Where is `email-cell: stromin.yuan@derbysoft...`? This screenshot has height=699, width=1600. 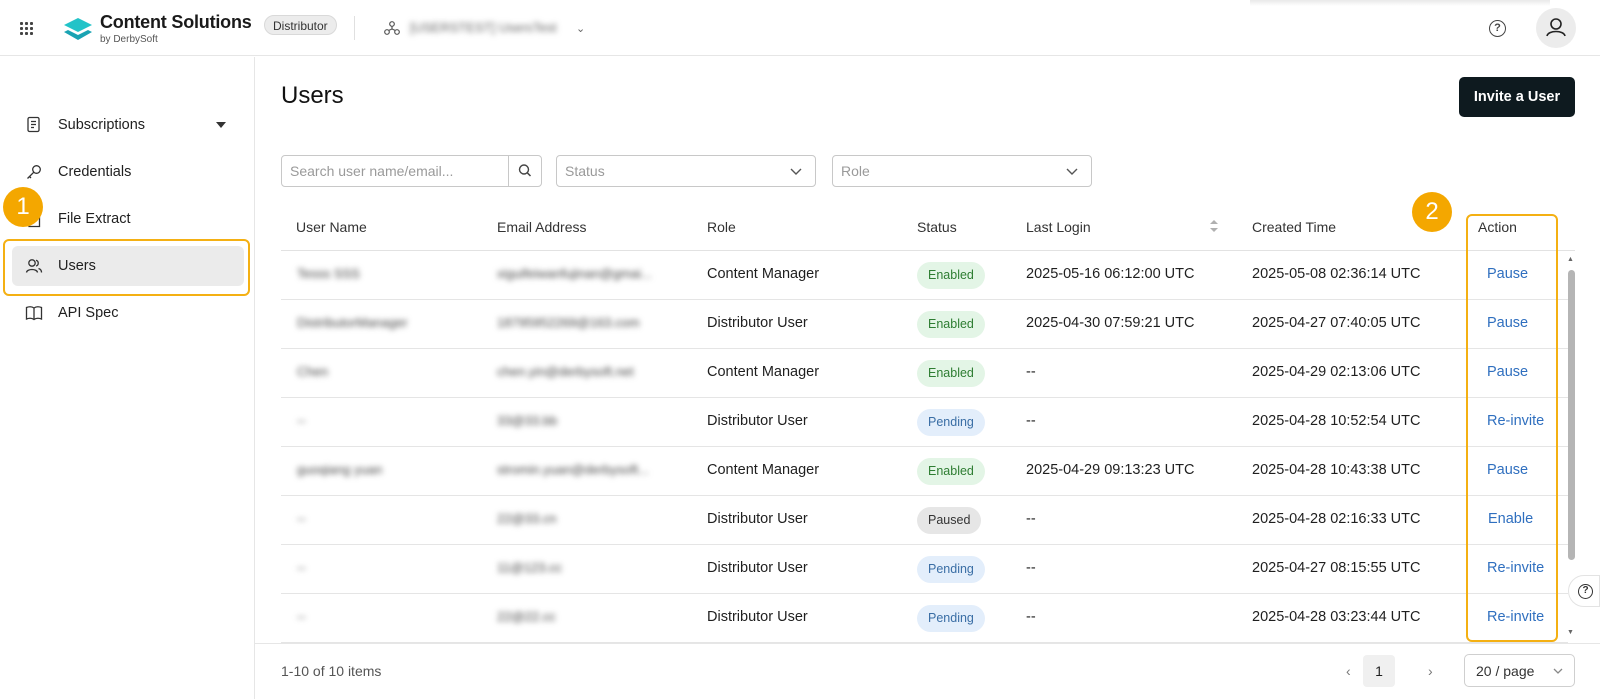 email-cell: stromin.yuan@derbysoft... is located at coordinates (573, 469).